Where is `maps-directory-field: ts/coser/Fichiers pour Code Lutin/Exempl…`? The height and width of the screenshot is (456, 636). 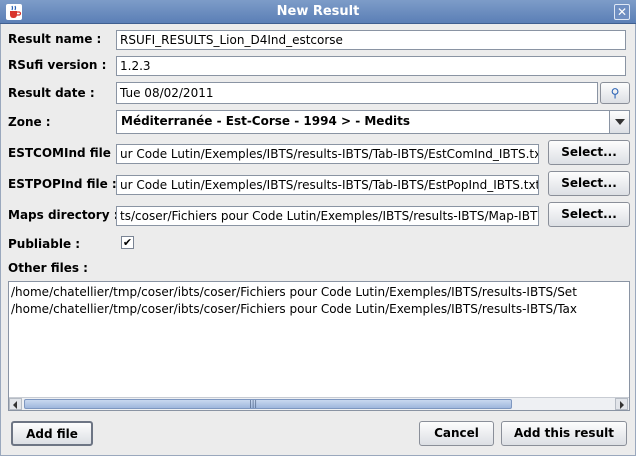 maps-directory-field: ts/coser/Fichiers pour Code Lutin/Exempl… is located at coordinates (327, 216).